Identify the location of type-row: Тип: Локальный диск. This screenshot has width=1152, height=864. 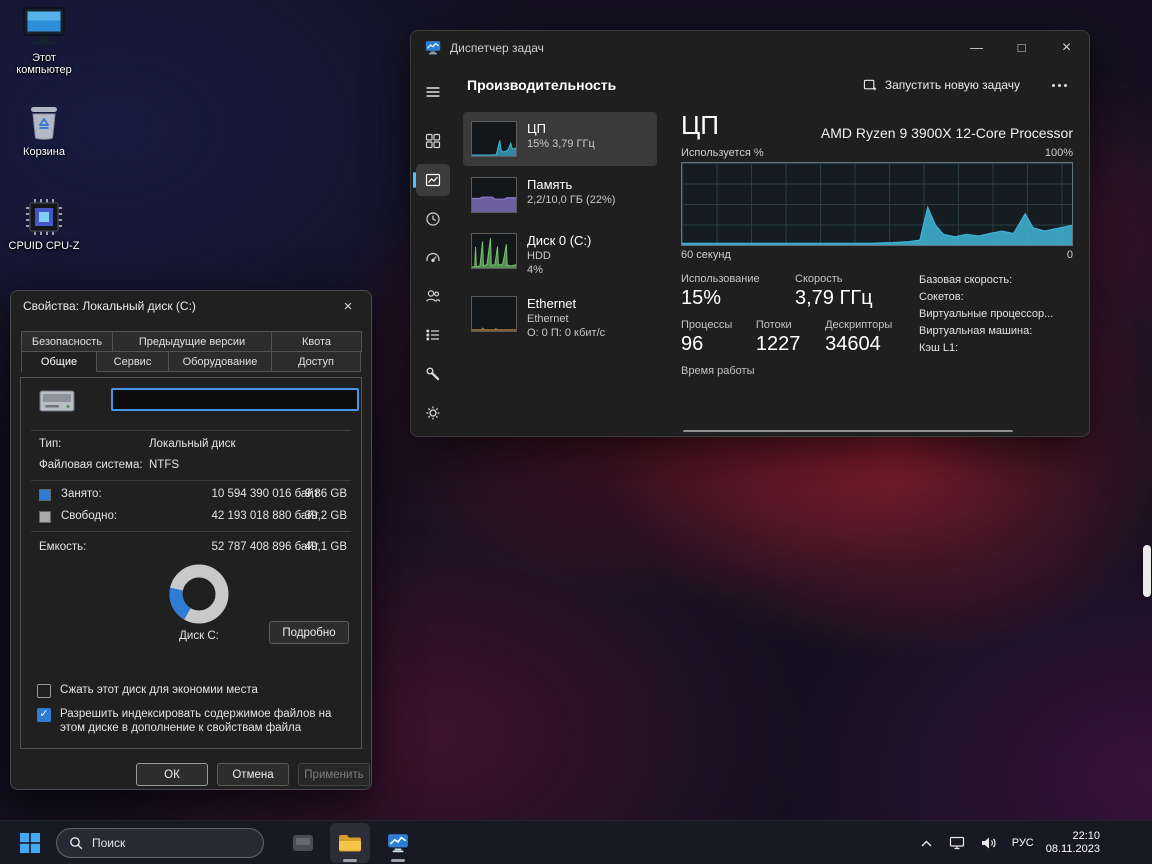
(194, 445).